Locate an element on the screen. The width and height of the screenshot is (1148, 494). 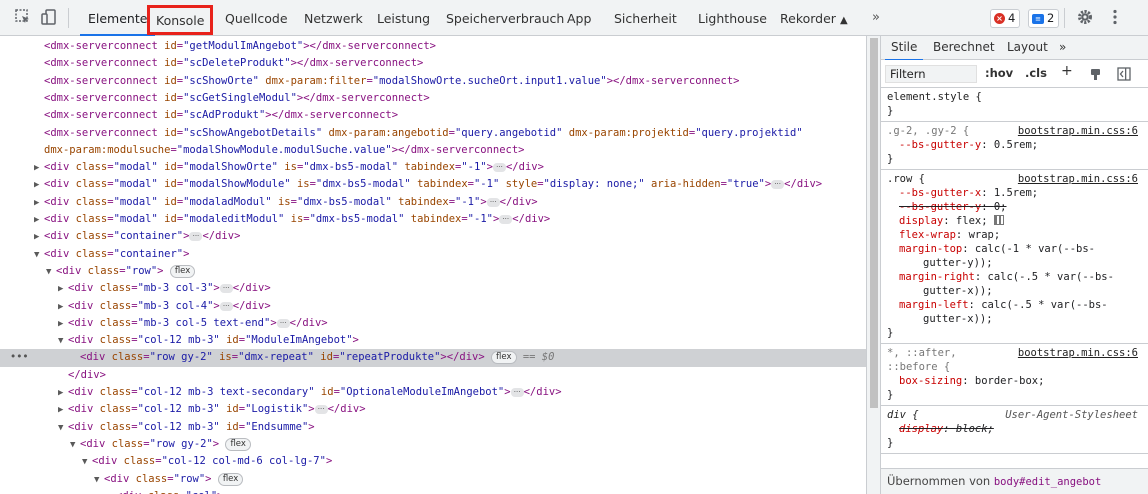
property-name: flex-wrap is located at coordinates (927, 235).